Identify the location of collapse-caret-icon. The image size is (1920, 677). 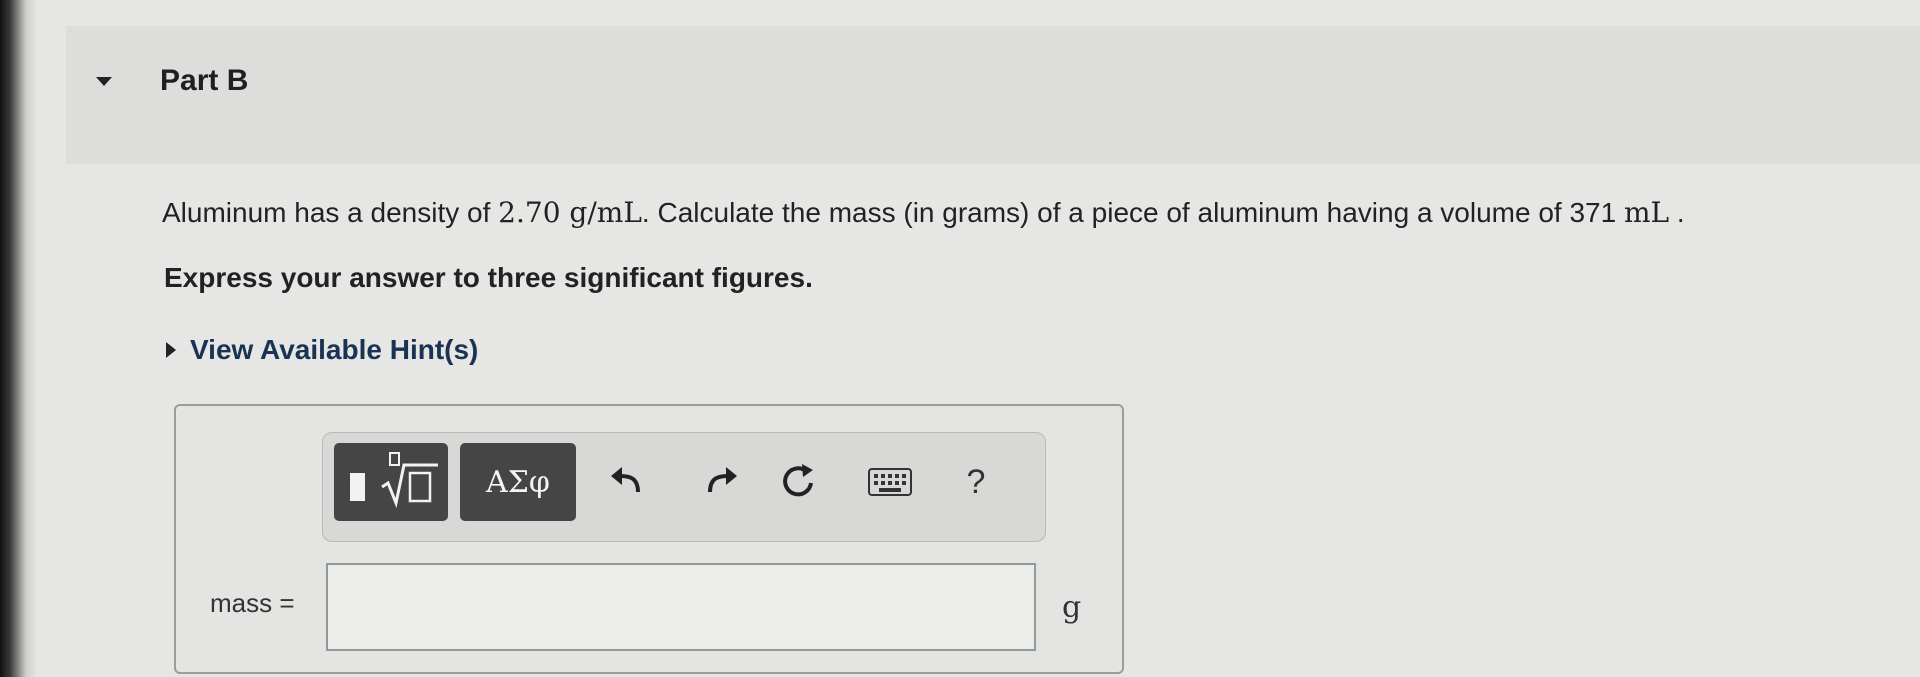
(104, 81).